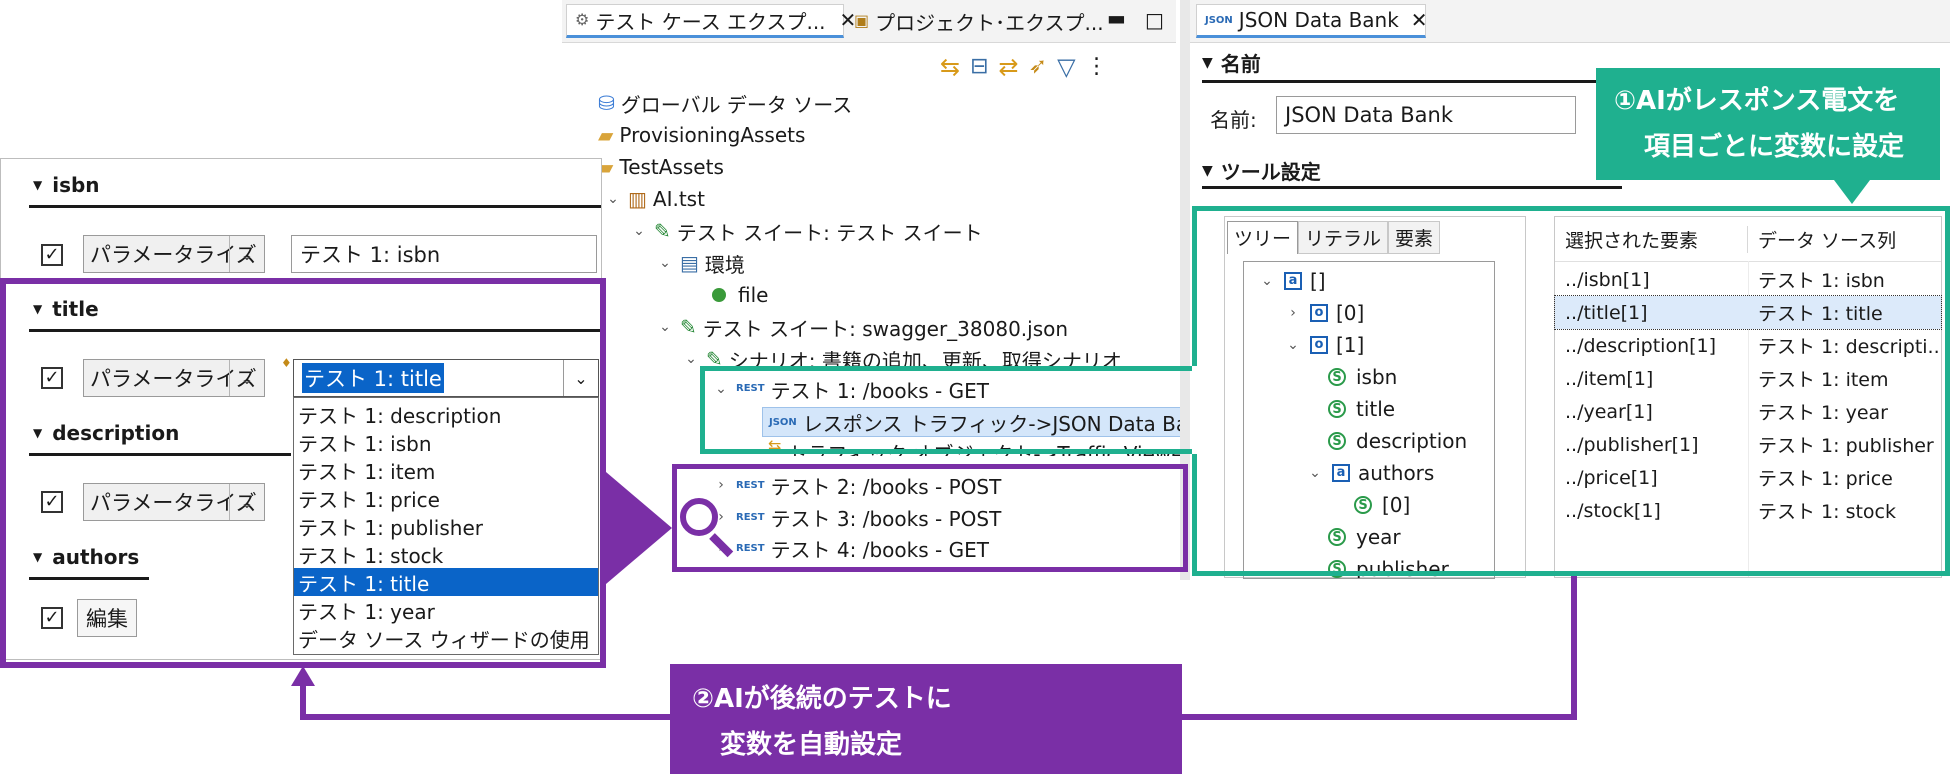 This screenshot has width=1950, height=776. I want to click on tree-item-provisioning-assets: ▰ ProvisioningAssets, so click(701, 135).